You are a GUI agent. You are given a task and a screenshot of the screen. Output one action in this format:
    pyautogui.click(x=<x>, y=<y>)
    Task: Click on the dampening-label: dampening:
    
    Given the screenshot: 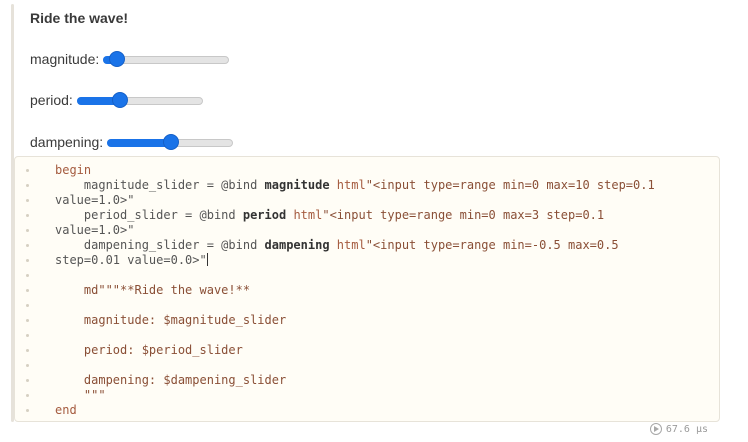 What is the action you would take?
    pyautogui.click(x=67, y=142)
    